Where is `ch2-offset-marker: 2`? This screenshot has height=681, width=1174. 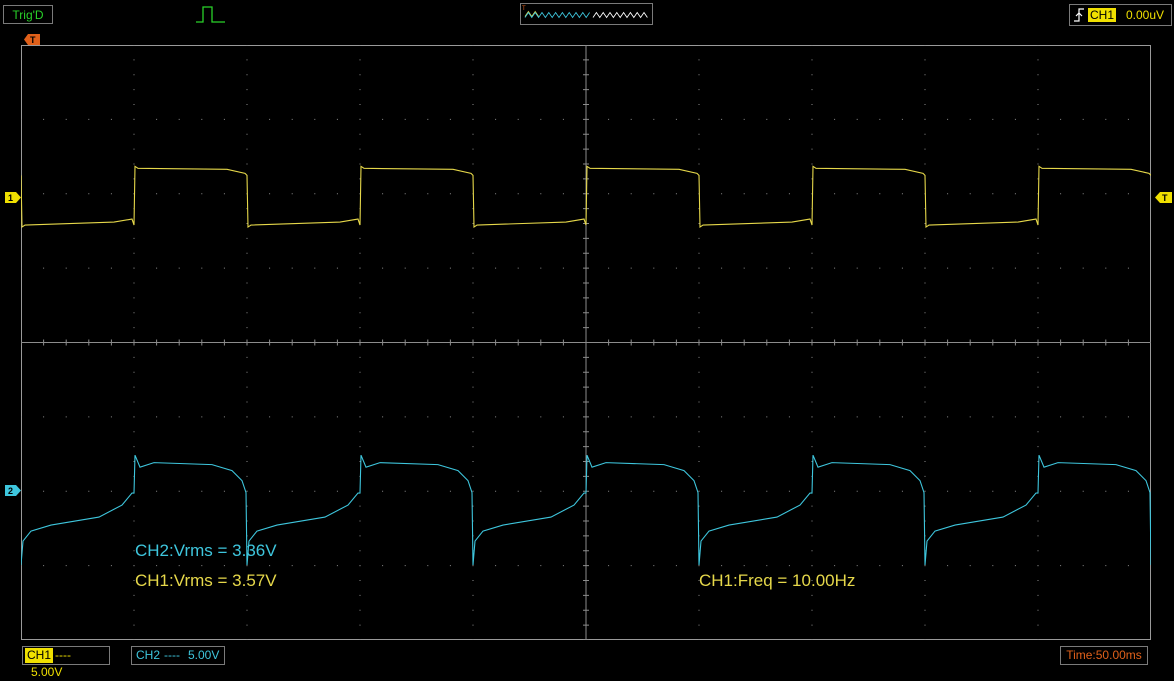 ch2-offset-marker: 2 is located at coordinates (13, 492).